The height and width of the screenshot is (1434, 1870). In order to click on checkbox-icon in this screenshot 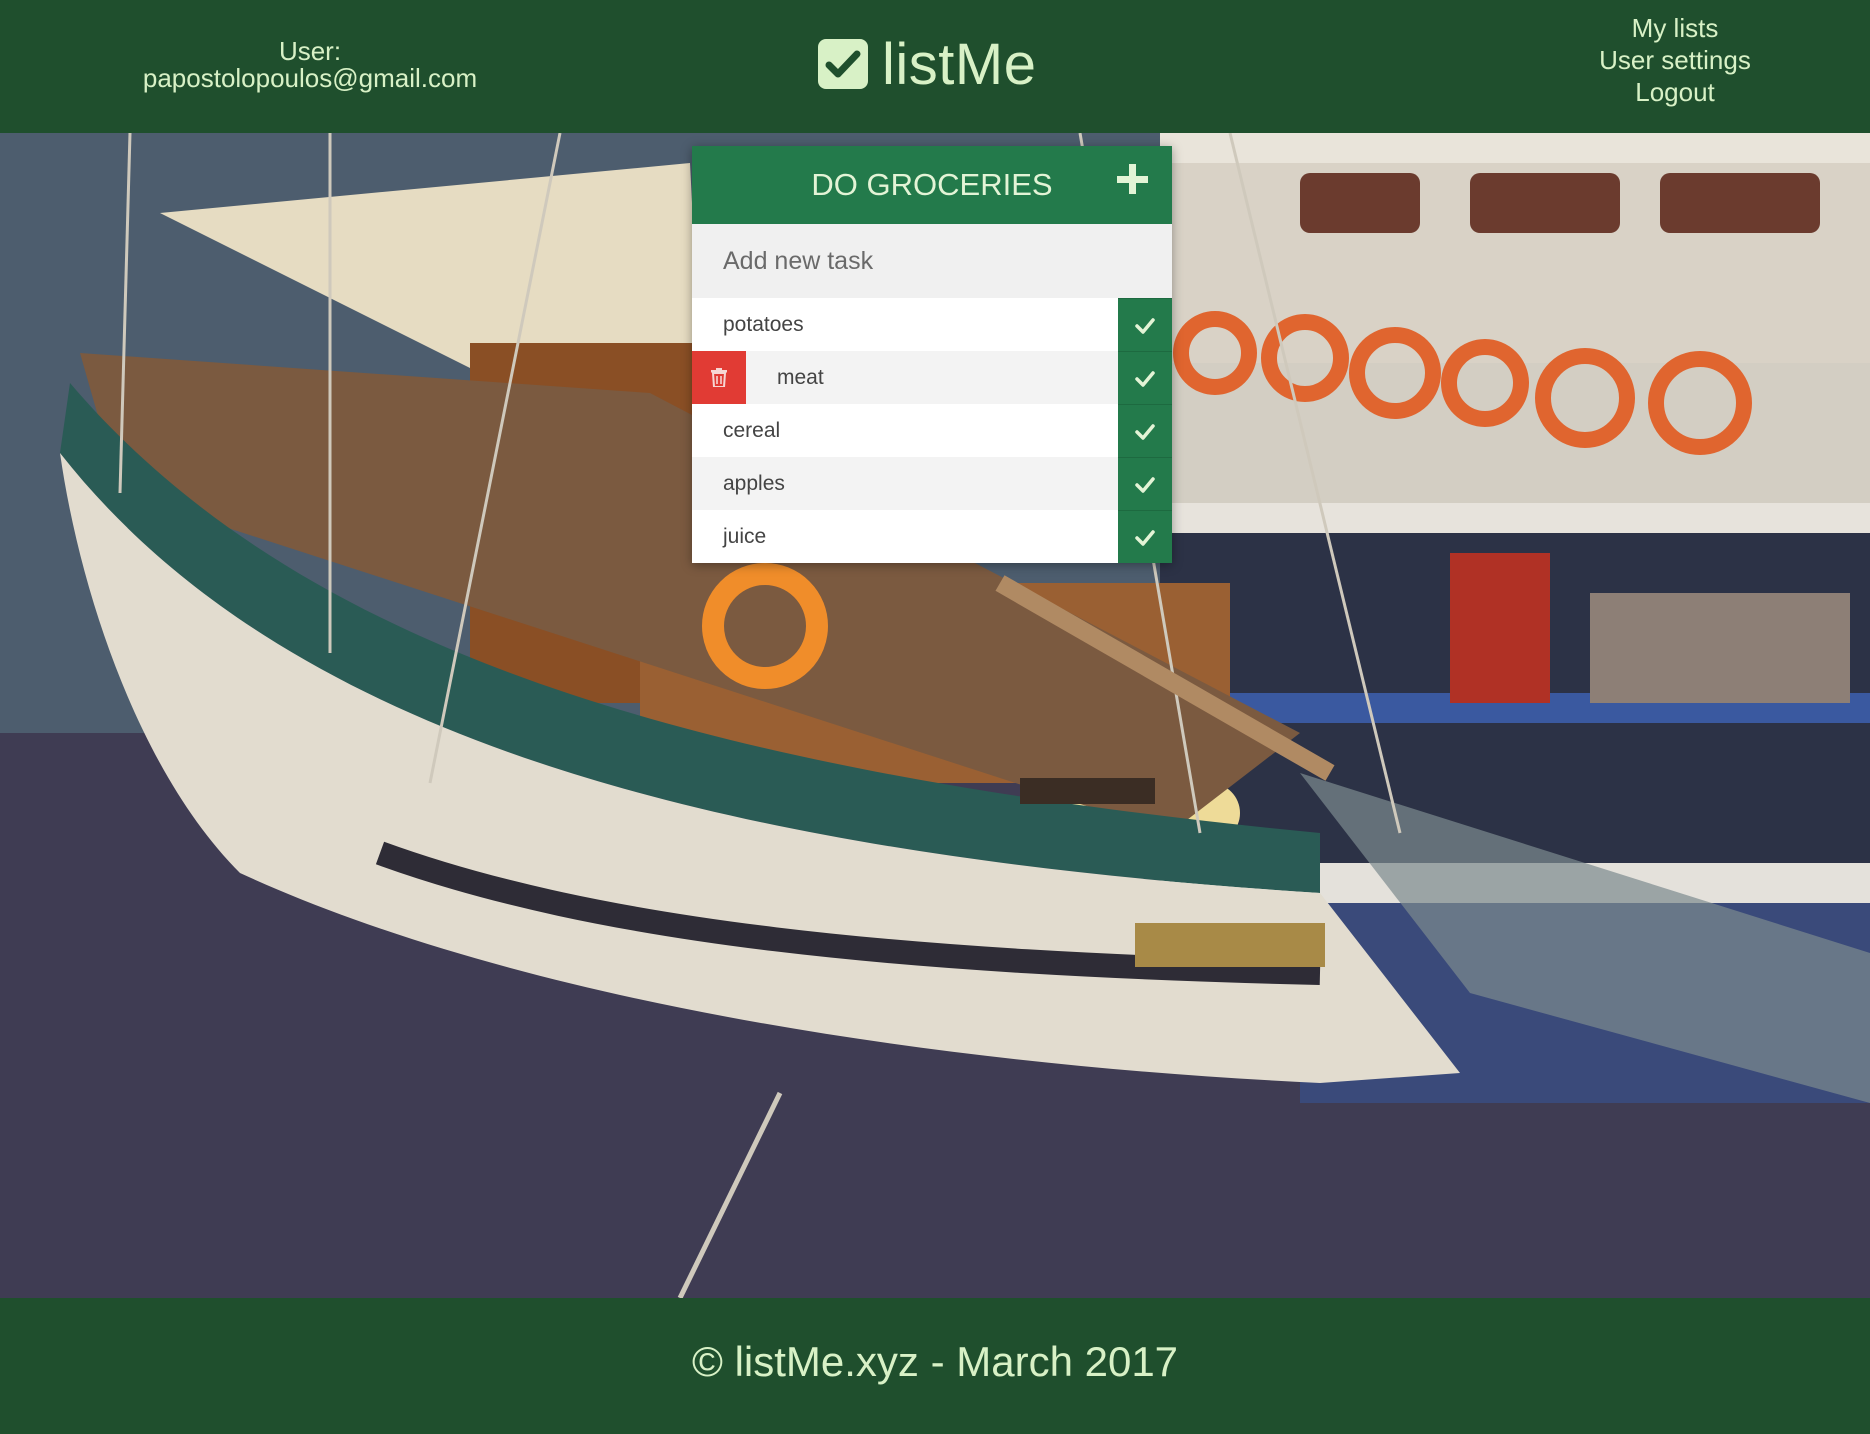, I will do `click(843, 64)`.